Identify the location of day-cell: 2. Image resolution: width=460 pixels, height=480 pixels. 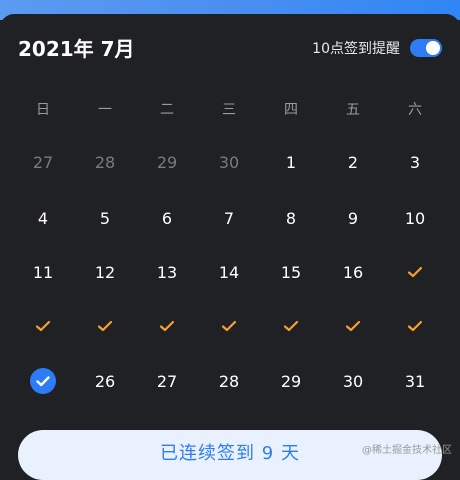
(353, 162).